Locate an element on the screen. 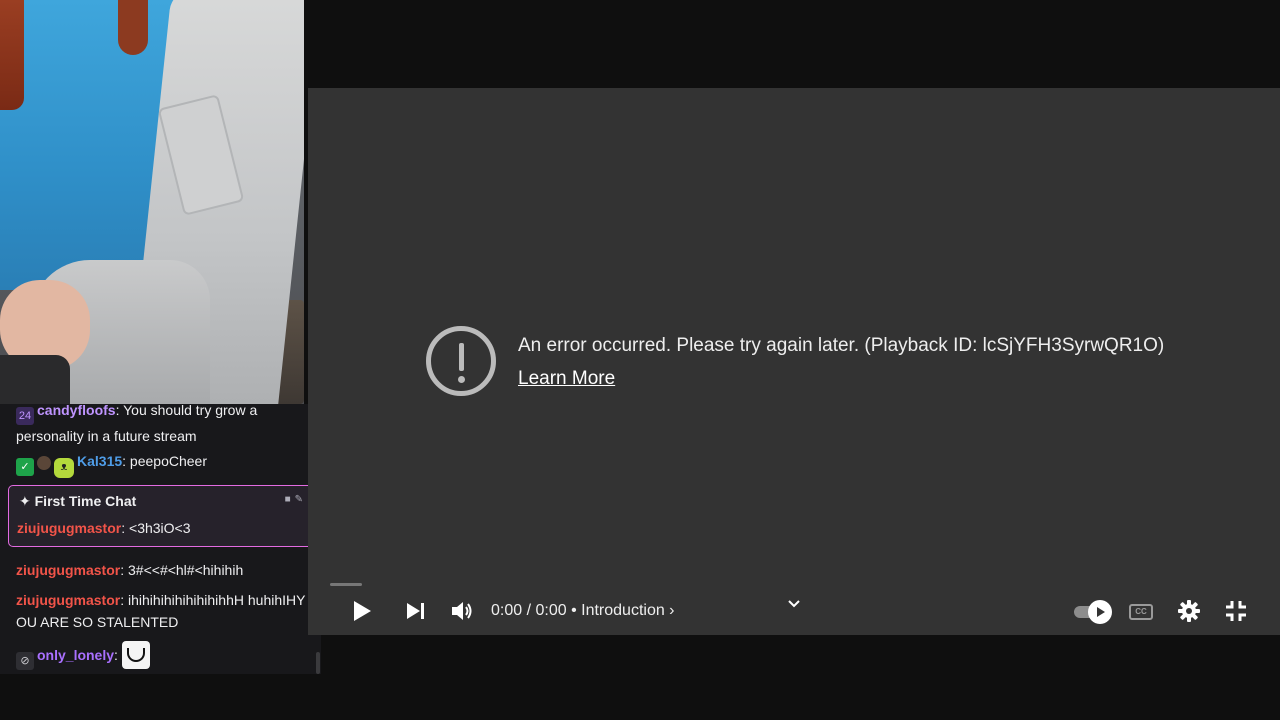 The height and width of the screenshot is (720, 1280). chat-text: 3#<<#<hl#<hihihih is located at coordinates (184, 570).